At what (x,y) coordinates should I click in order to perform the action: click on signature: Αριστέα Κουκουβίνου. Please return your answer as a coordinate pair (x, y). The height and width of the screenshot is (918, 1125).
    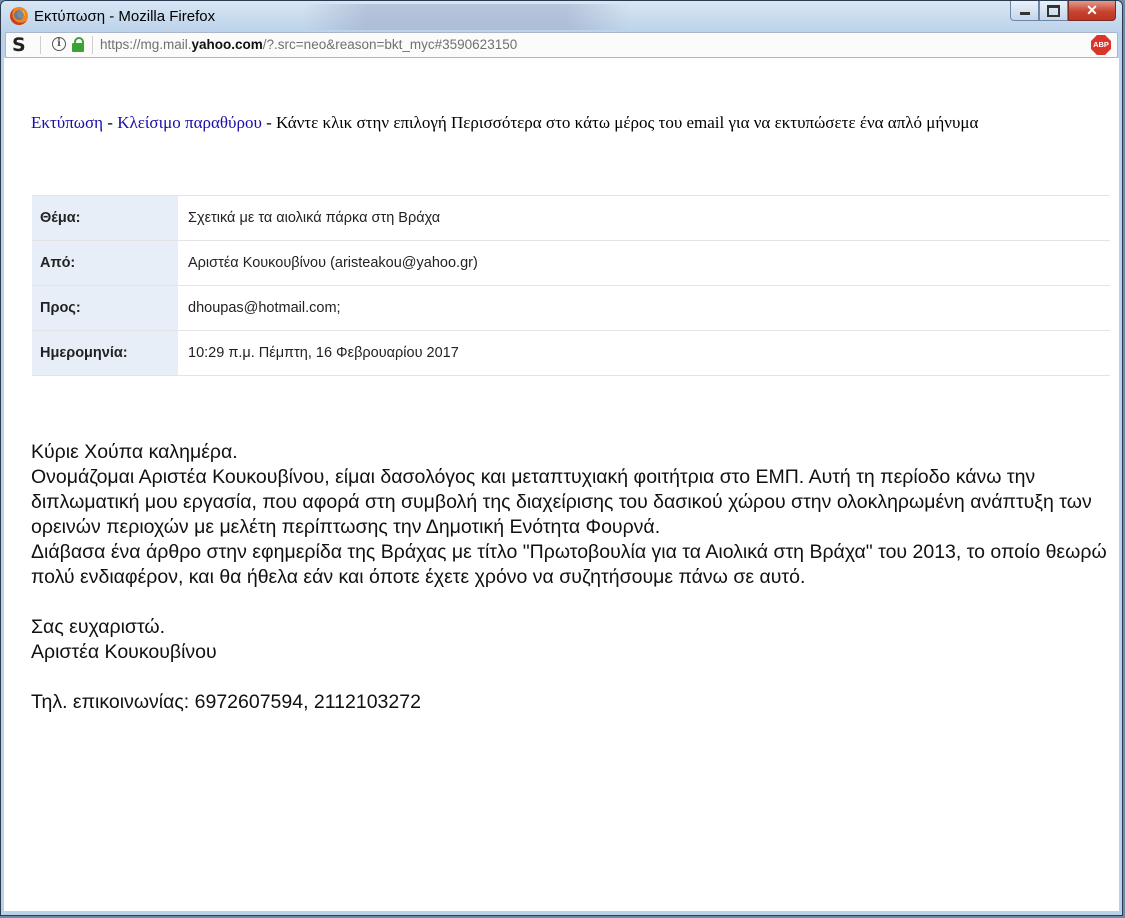
    Looking at the image, I should click on (124, 652).